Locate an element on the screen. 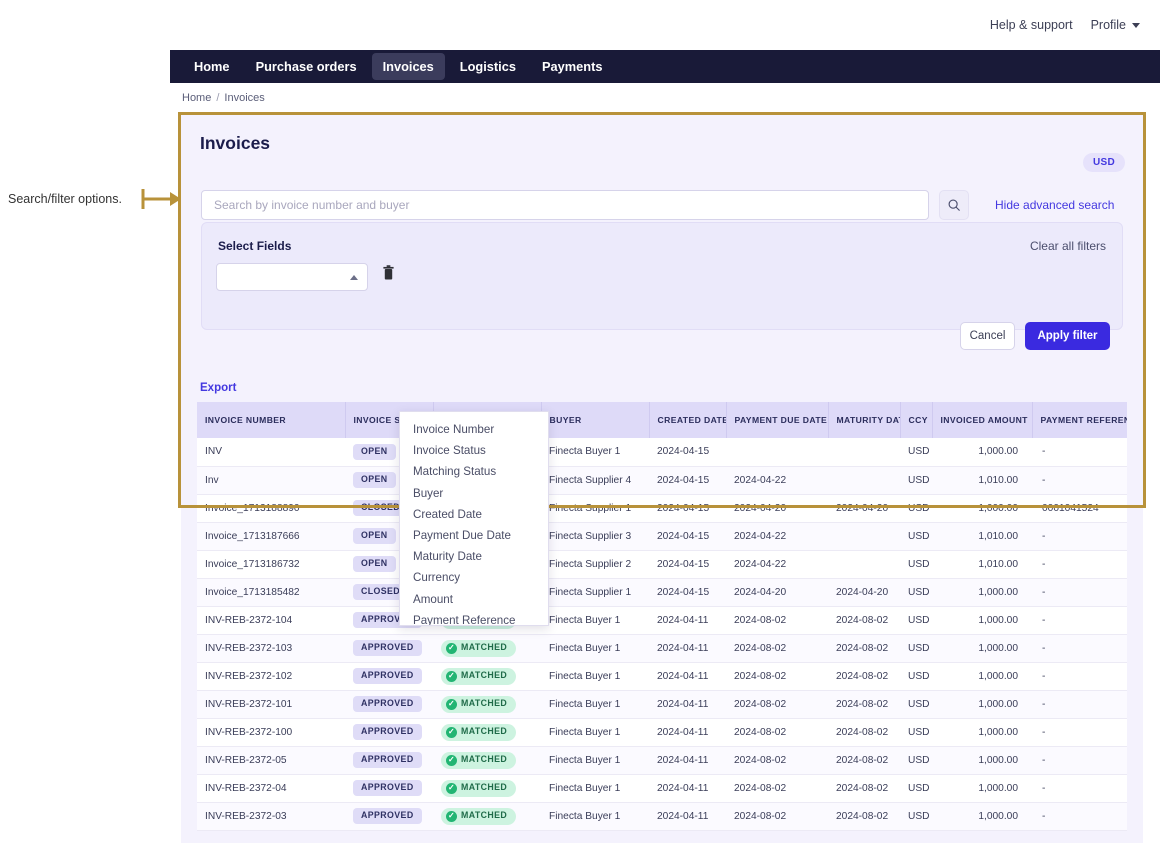 The height and width of the screenshot is (861, 1160). breadcrumb-home: Home is located at coordinates (196, 98).